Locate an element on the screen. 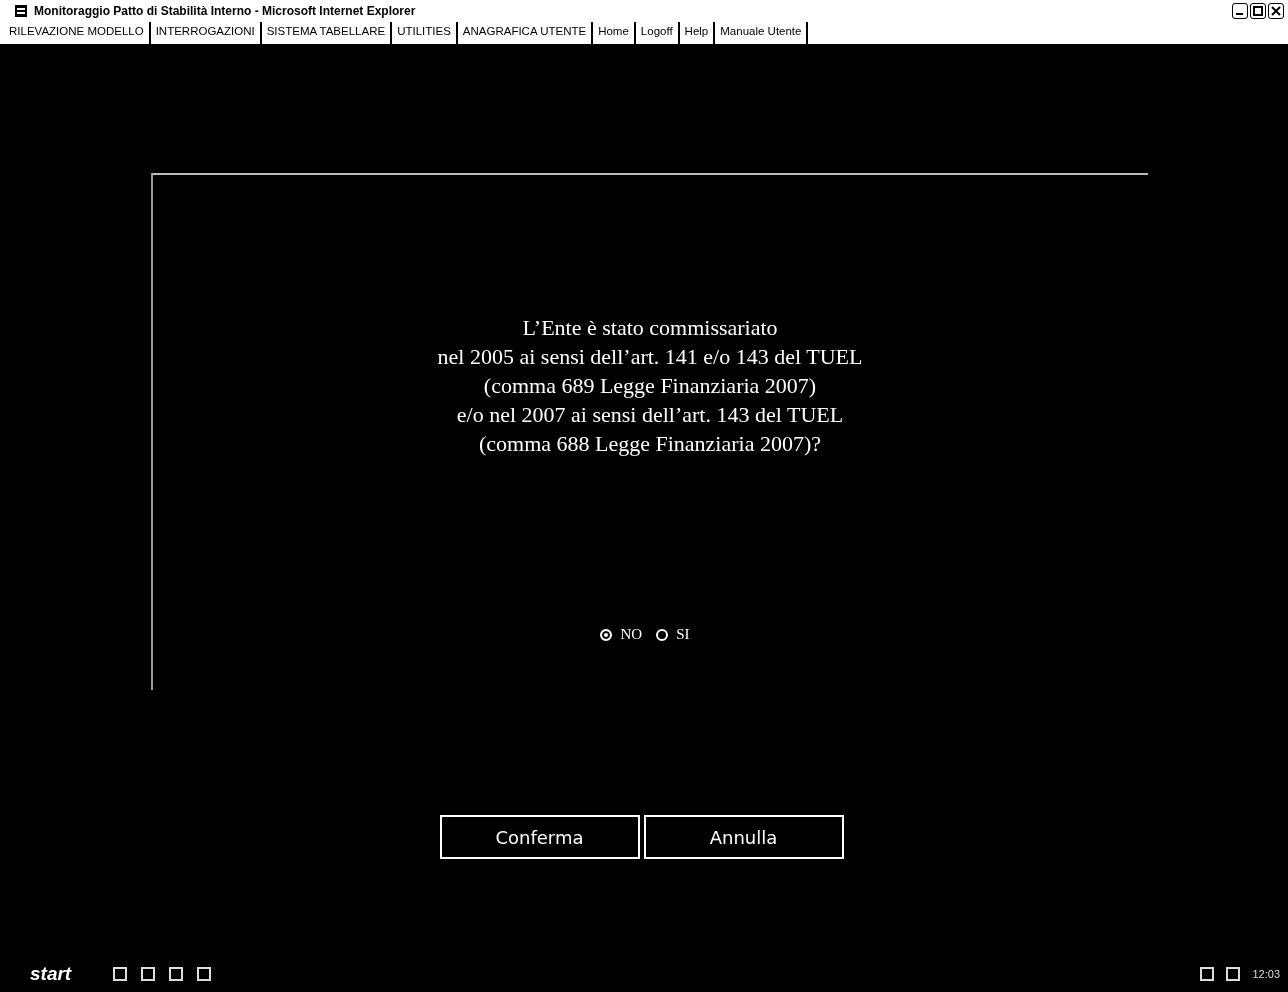  question-text: (comma 688 Legge Finanziaria 2007)? is located at coordinates (650, 444).